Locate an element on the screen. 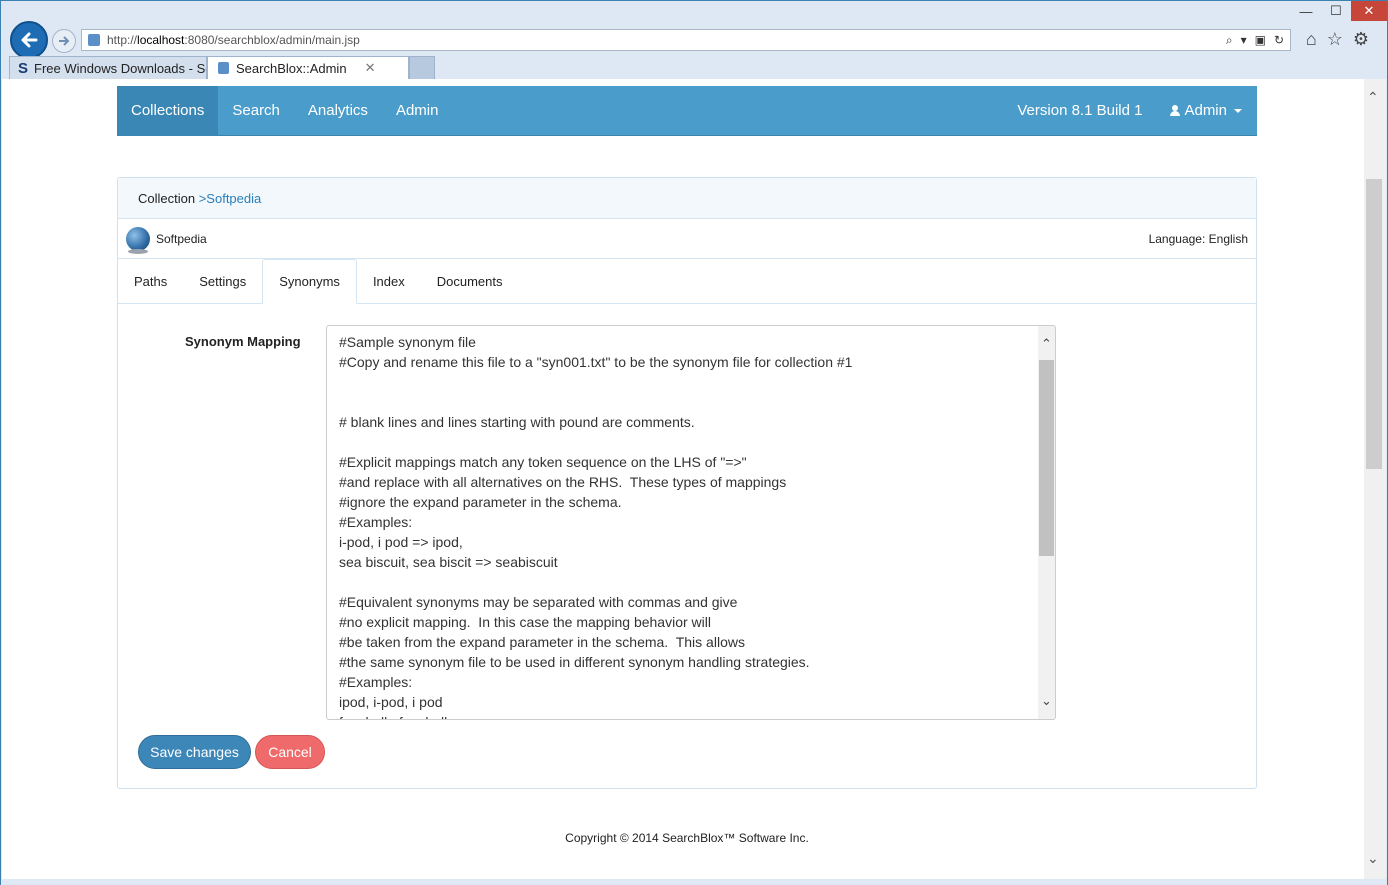 The height and width of the screenshot is (885, 1388). refresh-icon: ↻ is located at coordinates (1279, 40).